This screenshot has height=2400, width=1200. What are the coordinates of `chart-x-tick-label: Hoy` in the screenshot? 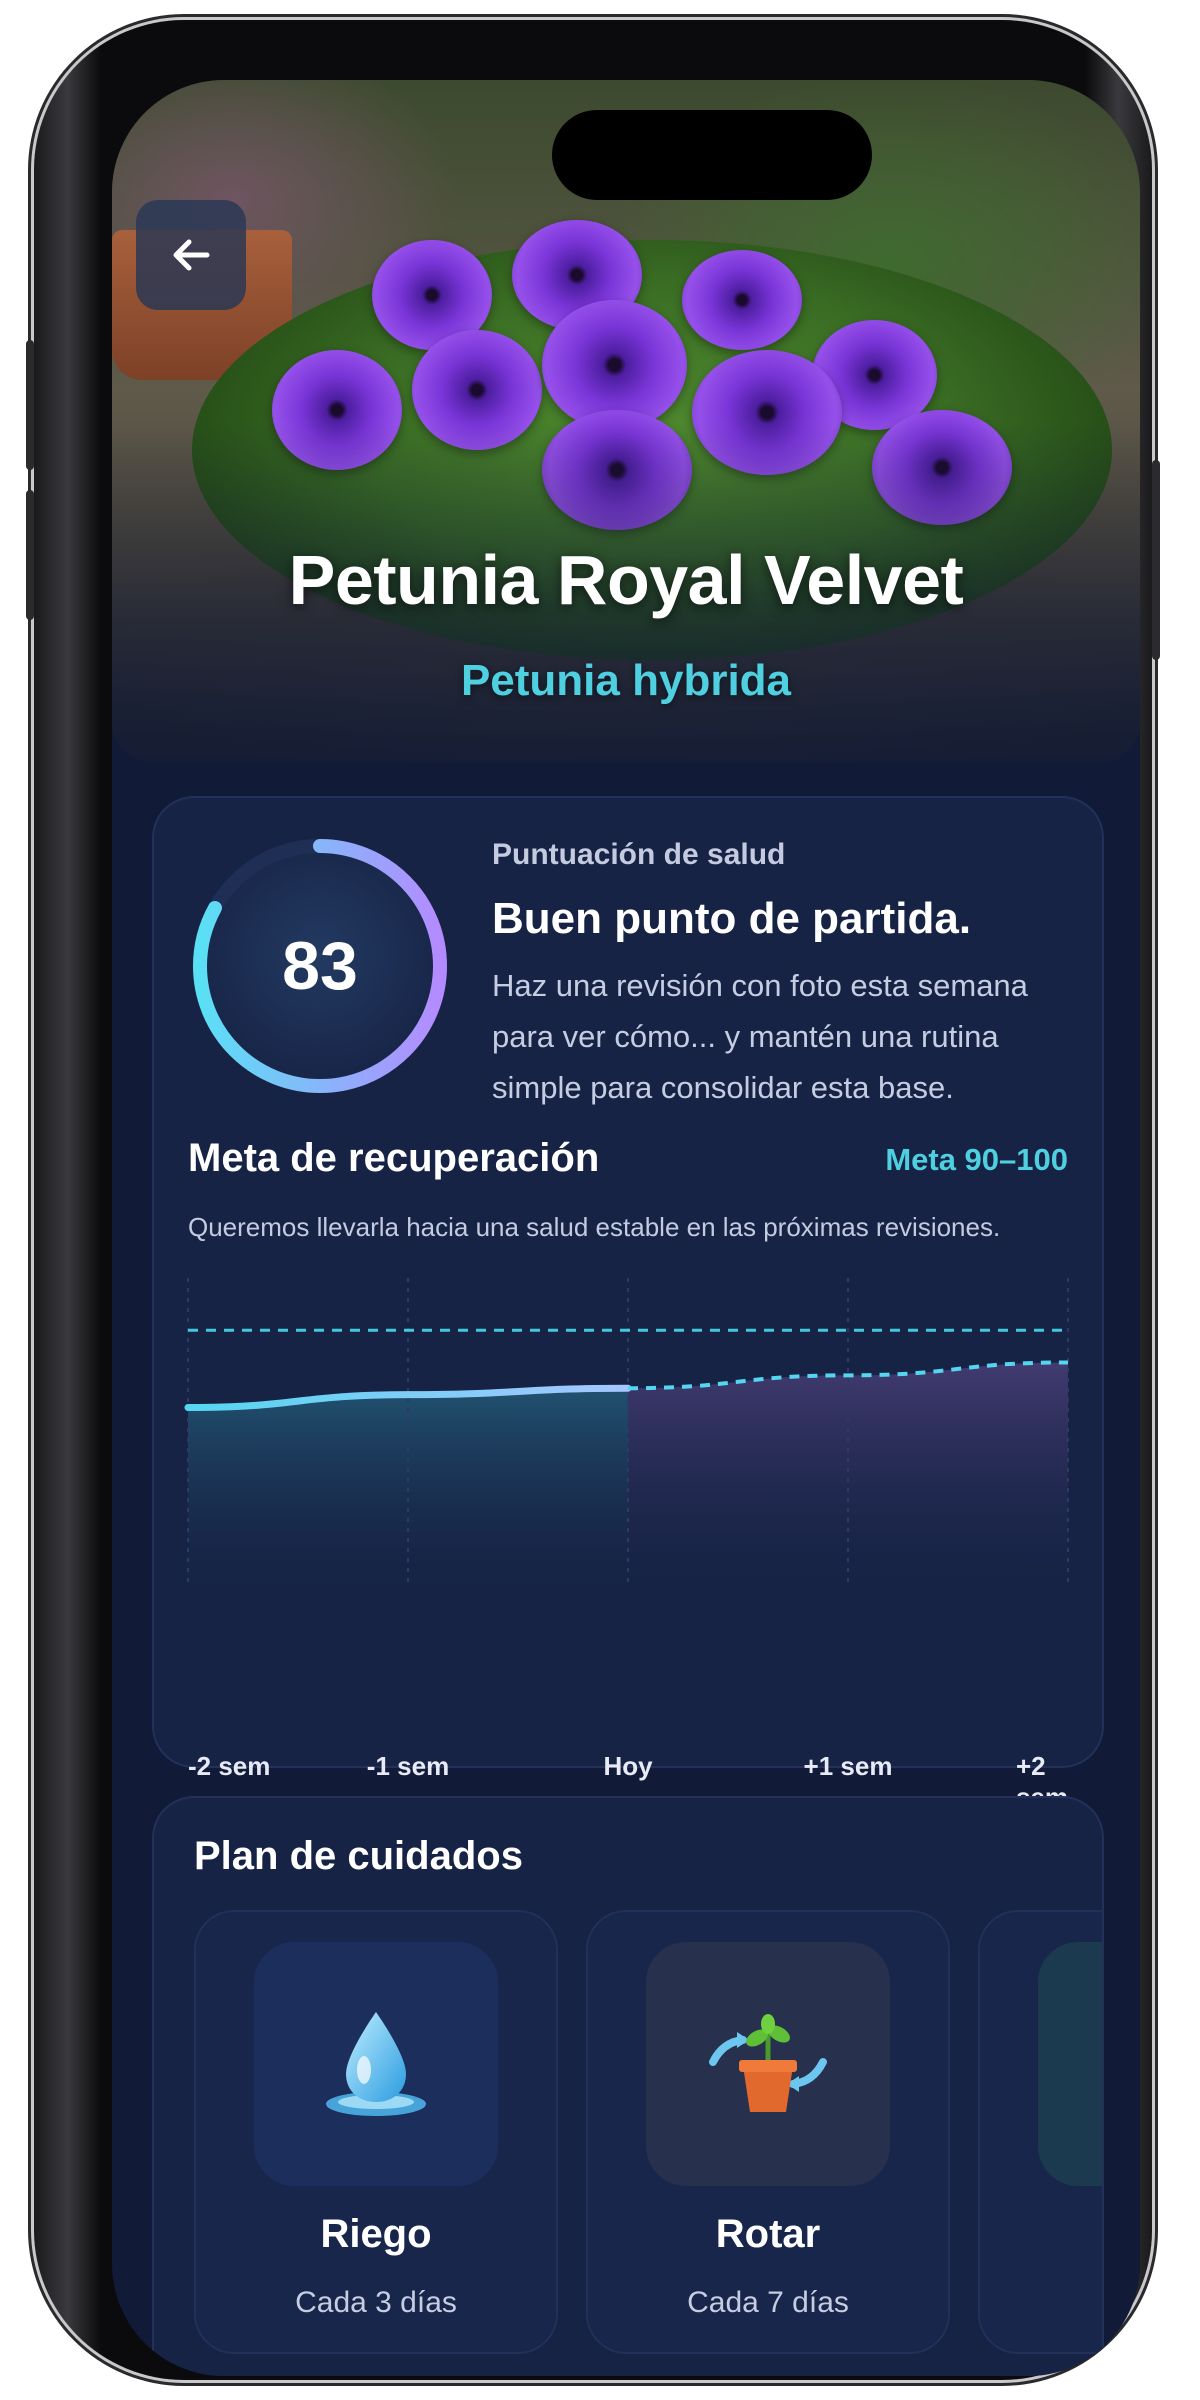 It's located at (628, 1766).